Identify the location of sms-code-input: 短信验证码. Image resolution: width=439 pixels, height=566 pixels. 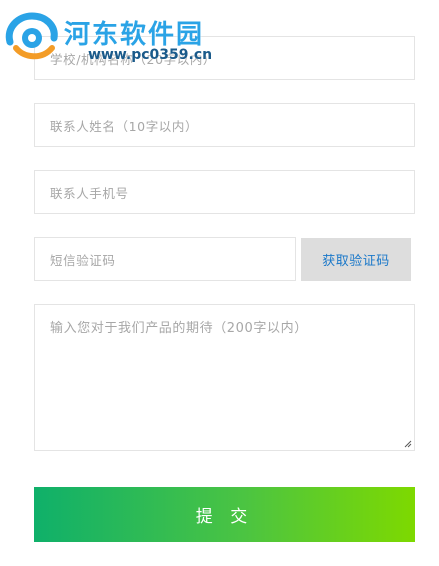
(165, 259).